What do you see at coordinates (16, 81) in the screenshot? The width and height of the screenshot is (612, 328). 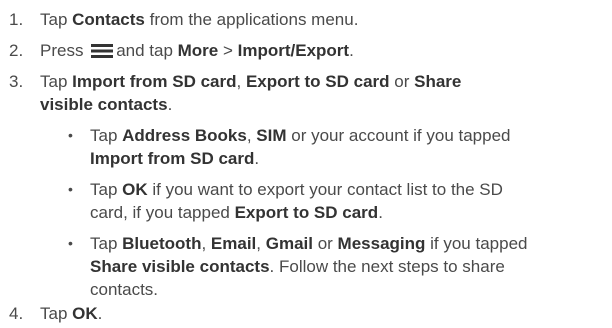 I see `step-number: 3.` at bounding box center [16, 81].